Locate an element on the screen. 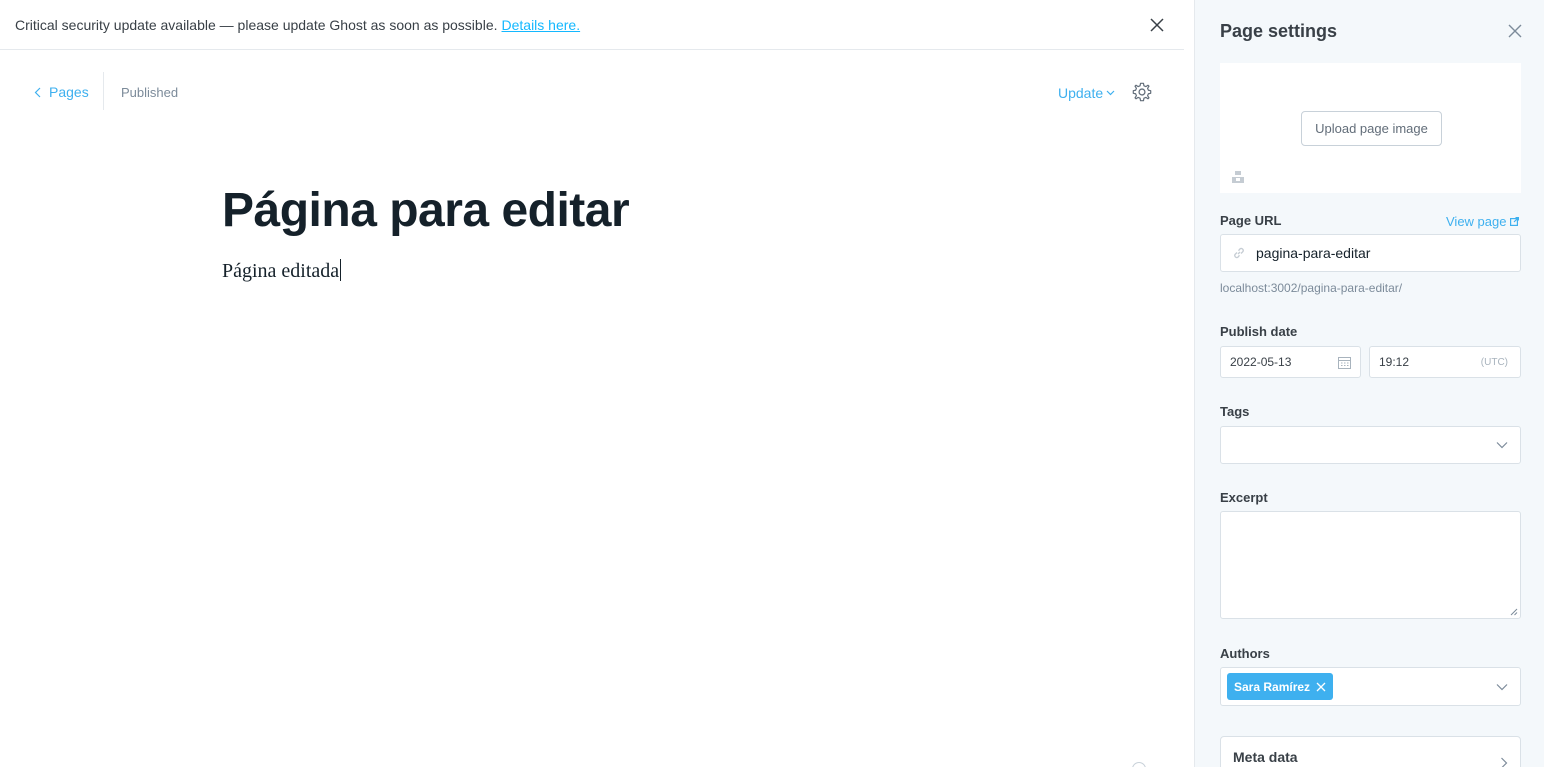 The height and width of the screenshot is (767, 1544). back-to-pages-link: Pages is located at coordinates (61, 92).